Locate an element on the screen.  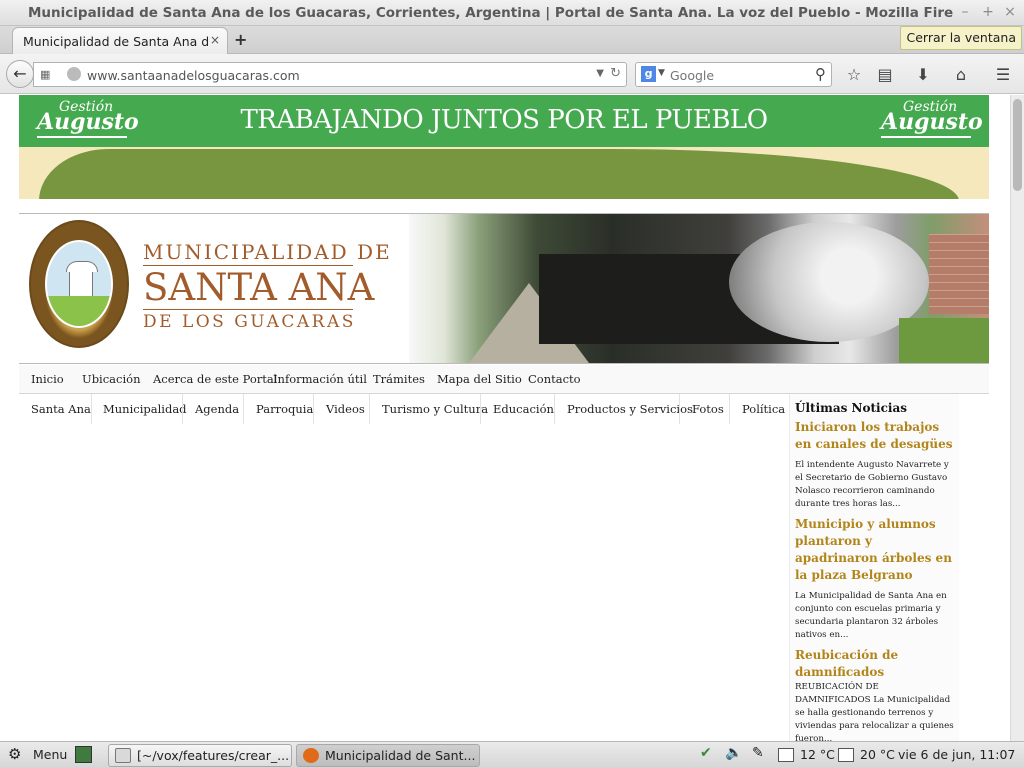
temperature-2: 20 °C is located at coordinates (877, 754).